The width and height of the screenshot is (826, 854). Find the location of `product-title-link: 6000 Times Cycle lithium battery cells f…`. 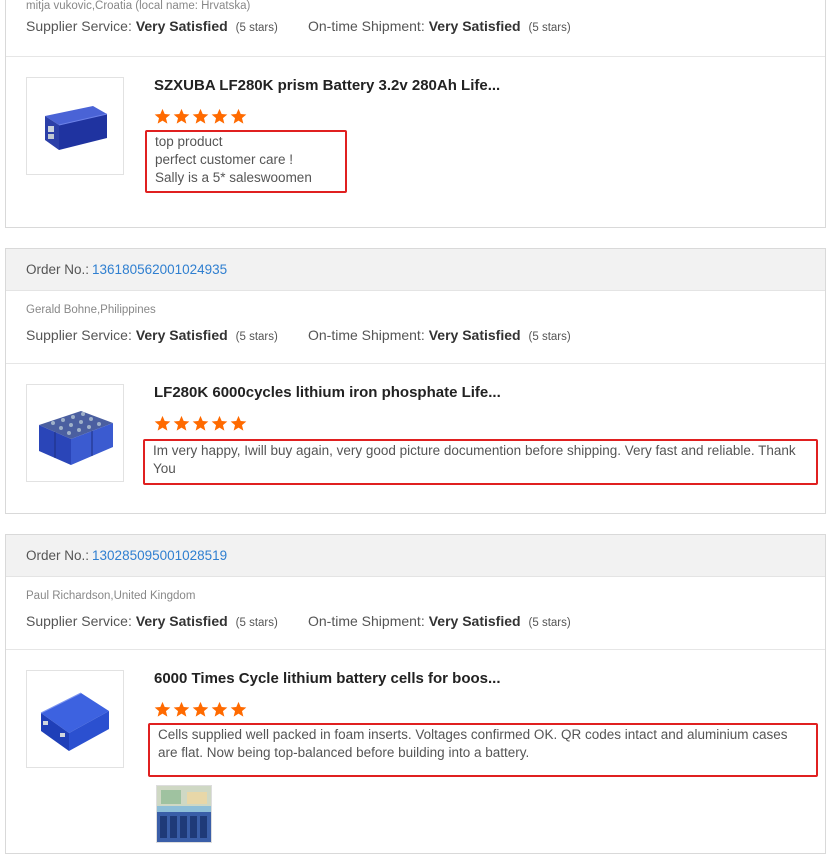

product-title-link: 6000 Times Cycle lithium battery cells f… is located at coordinates (327, 678).